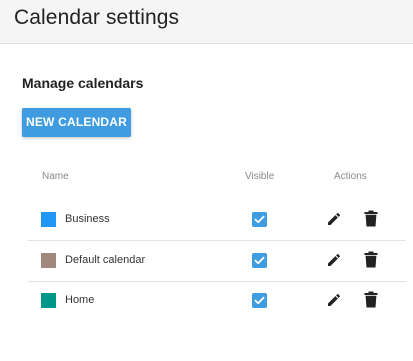  Describe the element at coordinates (83, 83) in the screenshot. I see `section-title: Manage calendars` at that location.